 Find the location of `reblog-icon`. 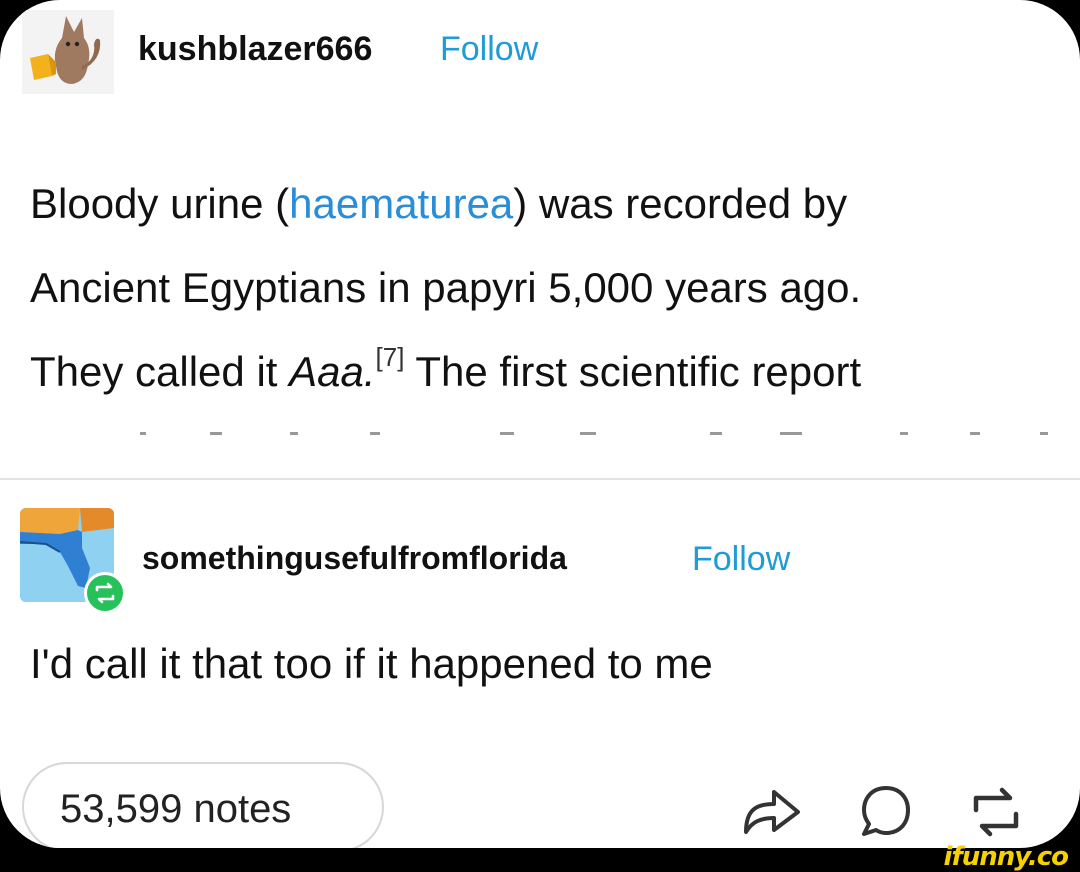

reblog-icon is located at coordinates (996, 812).